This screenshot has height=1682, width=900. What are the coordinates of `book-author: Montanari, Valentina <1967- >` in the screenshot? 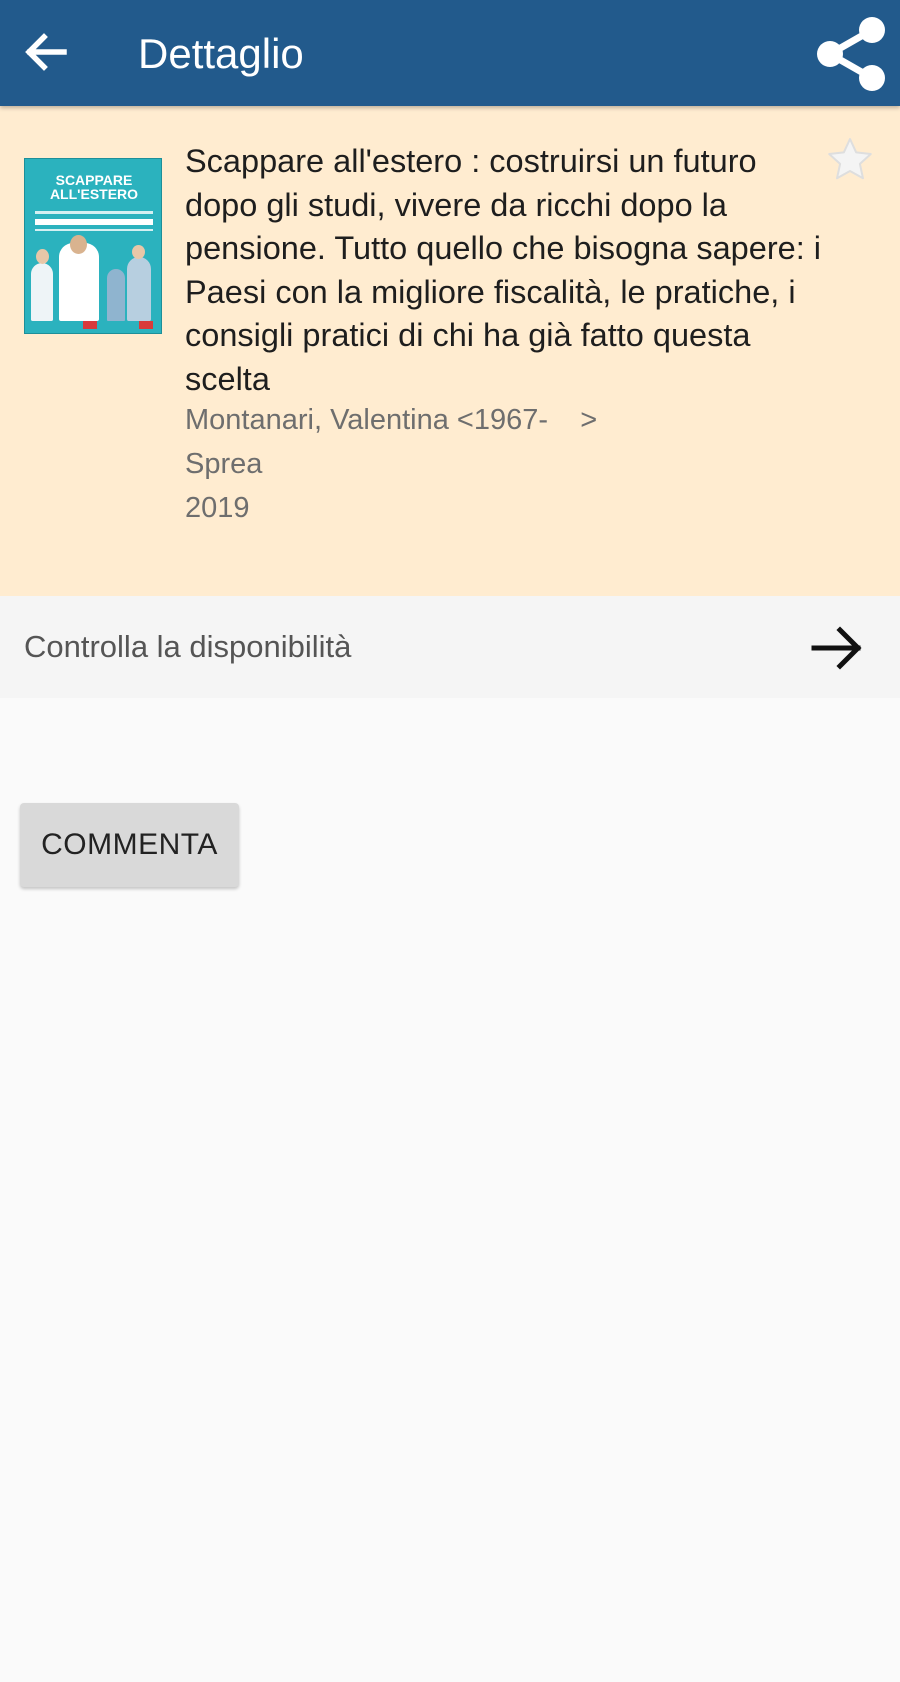 It's located at (391, 420).